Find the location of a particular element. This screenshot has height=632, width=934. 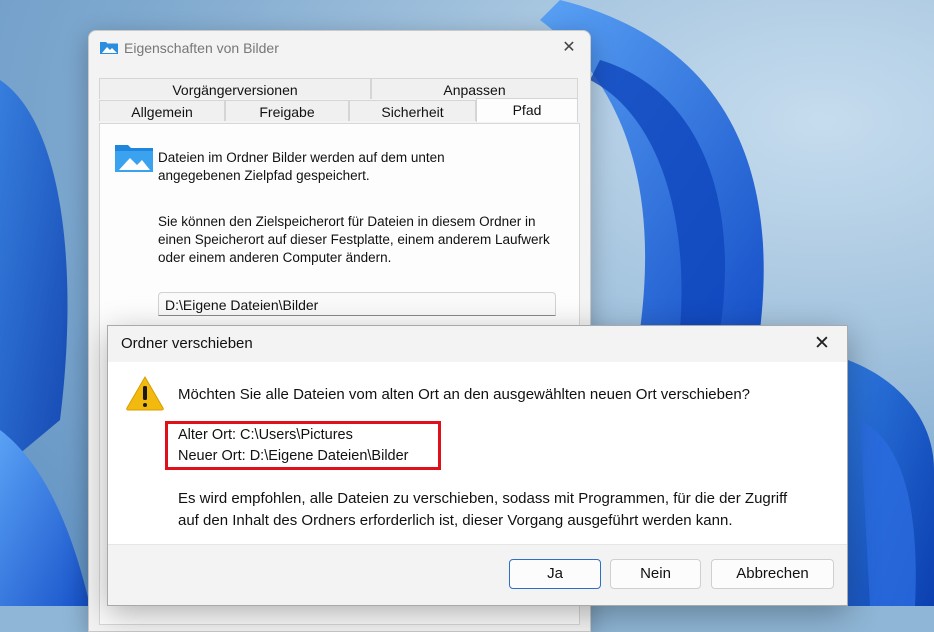

tab-pfad: Pfad is located at coordinates (527, 110).